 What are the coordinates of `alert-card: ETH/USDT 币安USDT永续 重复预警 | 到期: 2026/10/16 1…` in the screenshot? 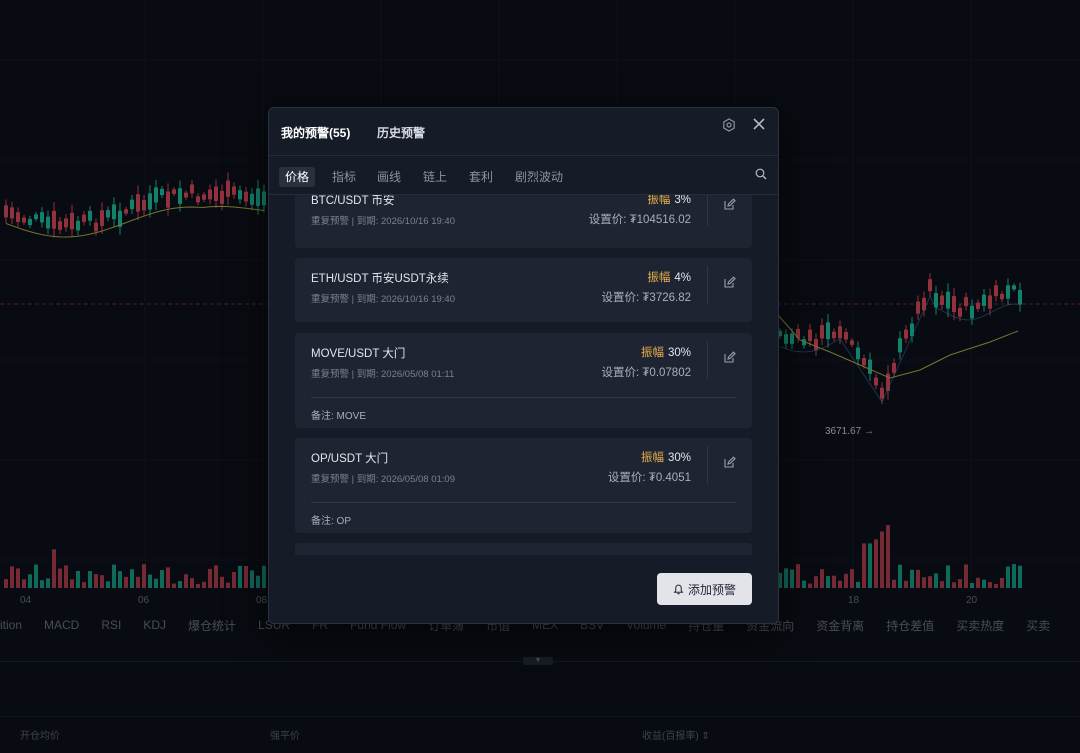 It's located at (523, 290).